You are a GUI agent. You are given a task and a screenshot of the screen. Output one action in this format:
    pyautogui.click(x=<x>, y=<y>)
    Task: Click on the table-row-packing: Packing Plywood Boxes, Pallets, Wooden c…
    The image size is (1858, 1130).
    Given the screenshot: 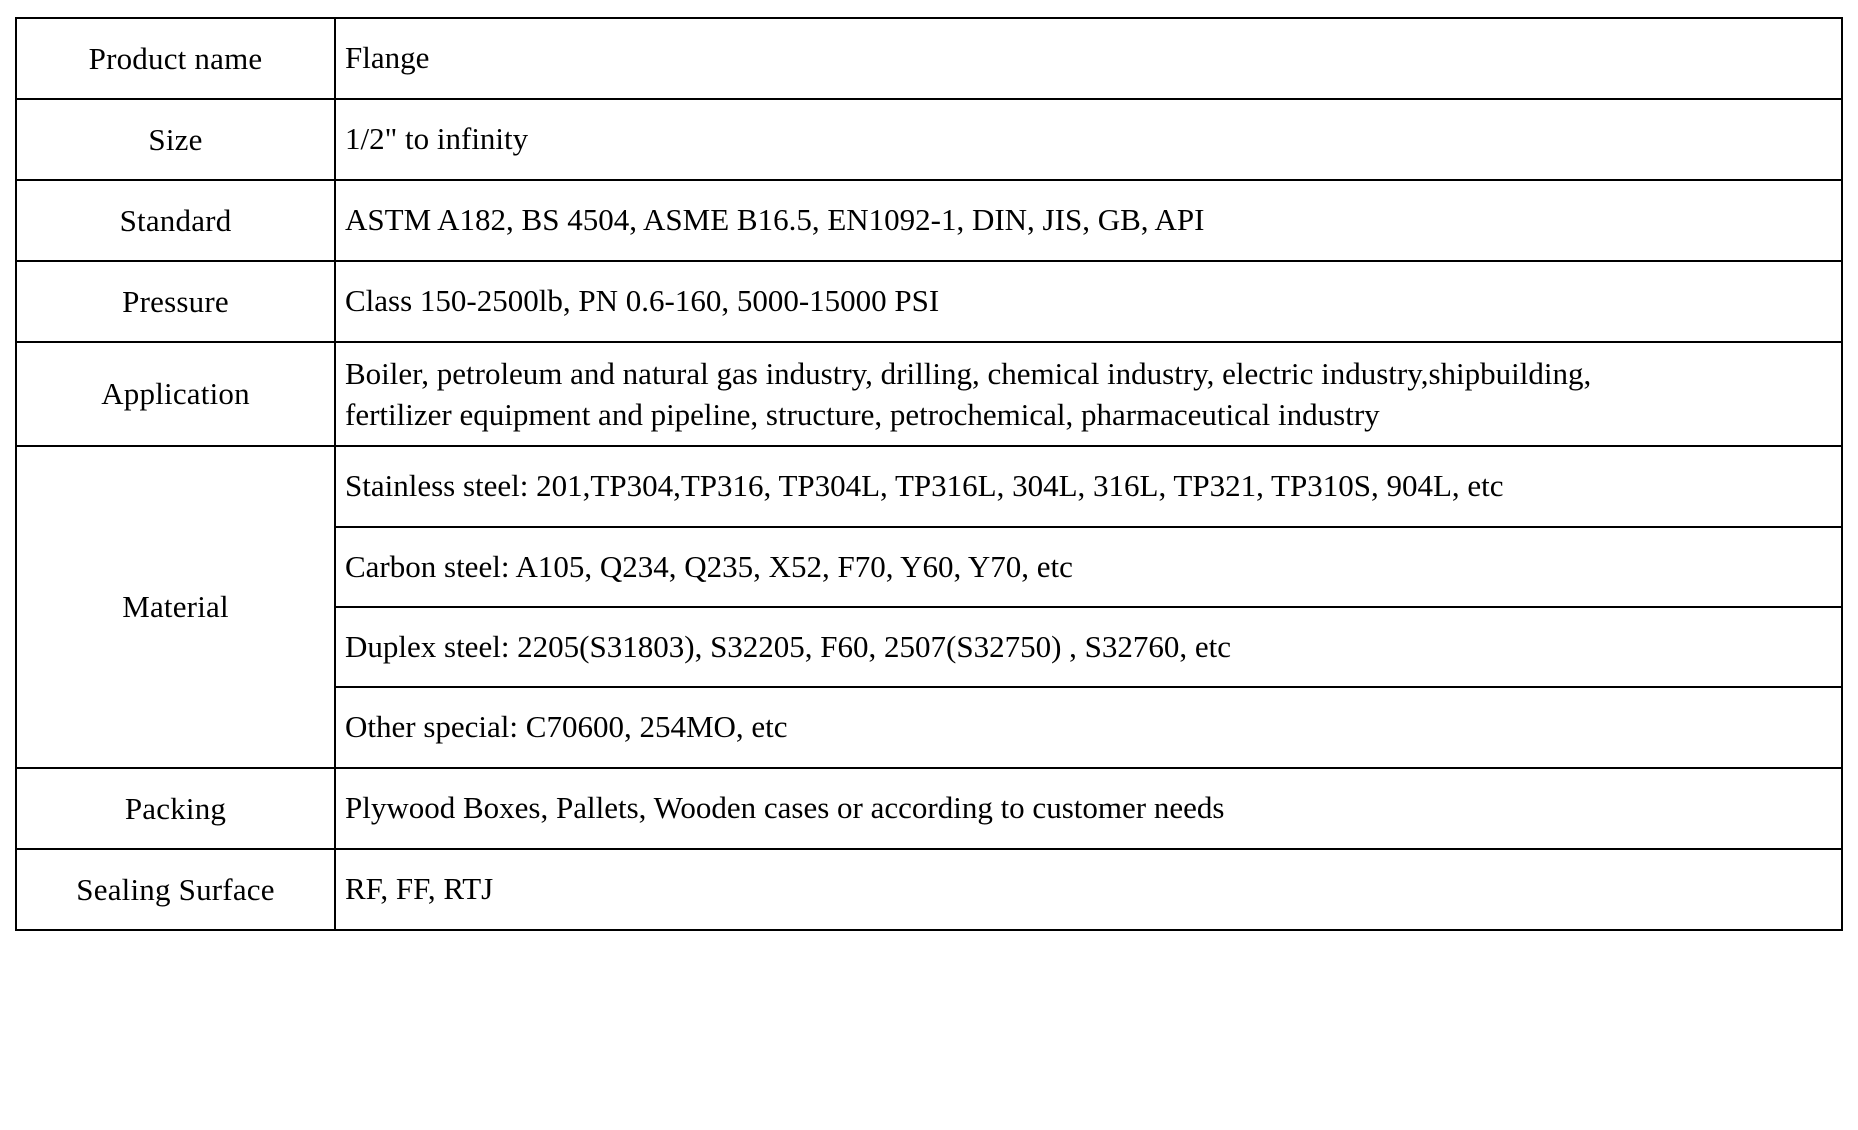 What is the action you would take?
    pyautogui.click(x=929, y=808)
    